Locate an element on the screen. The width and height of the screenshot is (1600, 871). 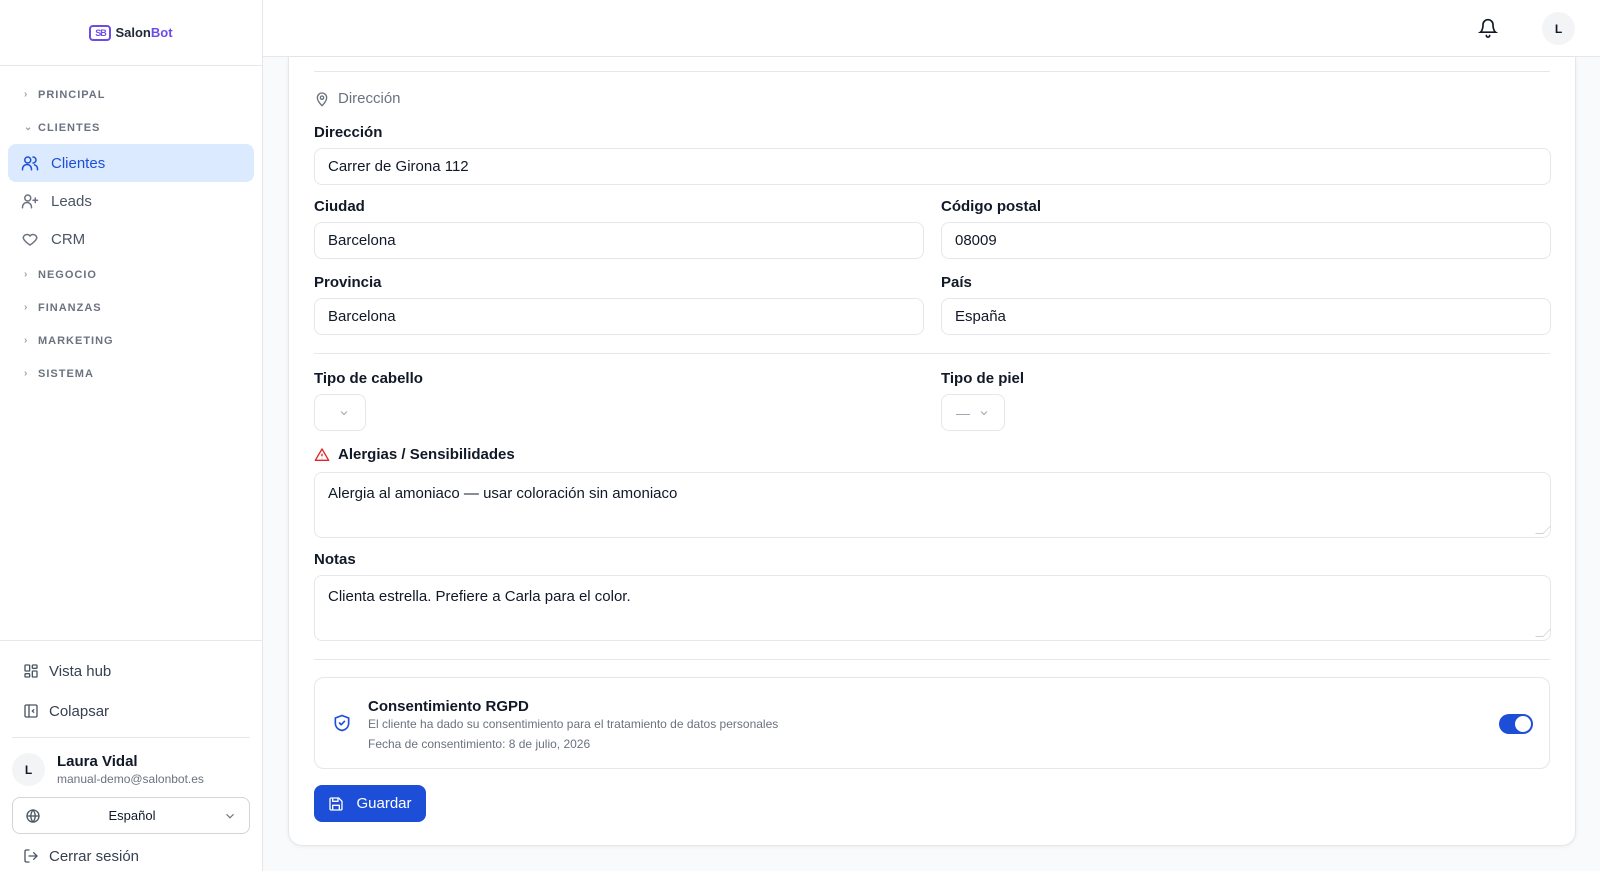
nav-section-label: MARKETING is located at coordinates (76, 340).